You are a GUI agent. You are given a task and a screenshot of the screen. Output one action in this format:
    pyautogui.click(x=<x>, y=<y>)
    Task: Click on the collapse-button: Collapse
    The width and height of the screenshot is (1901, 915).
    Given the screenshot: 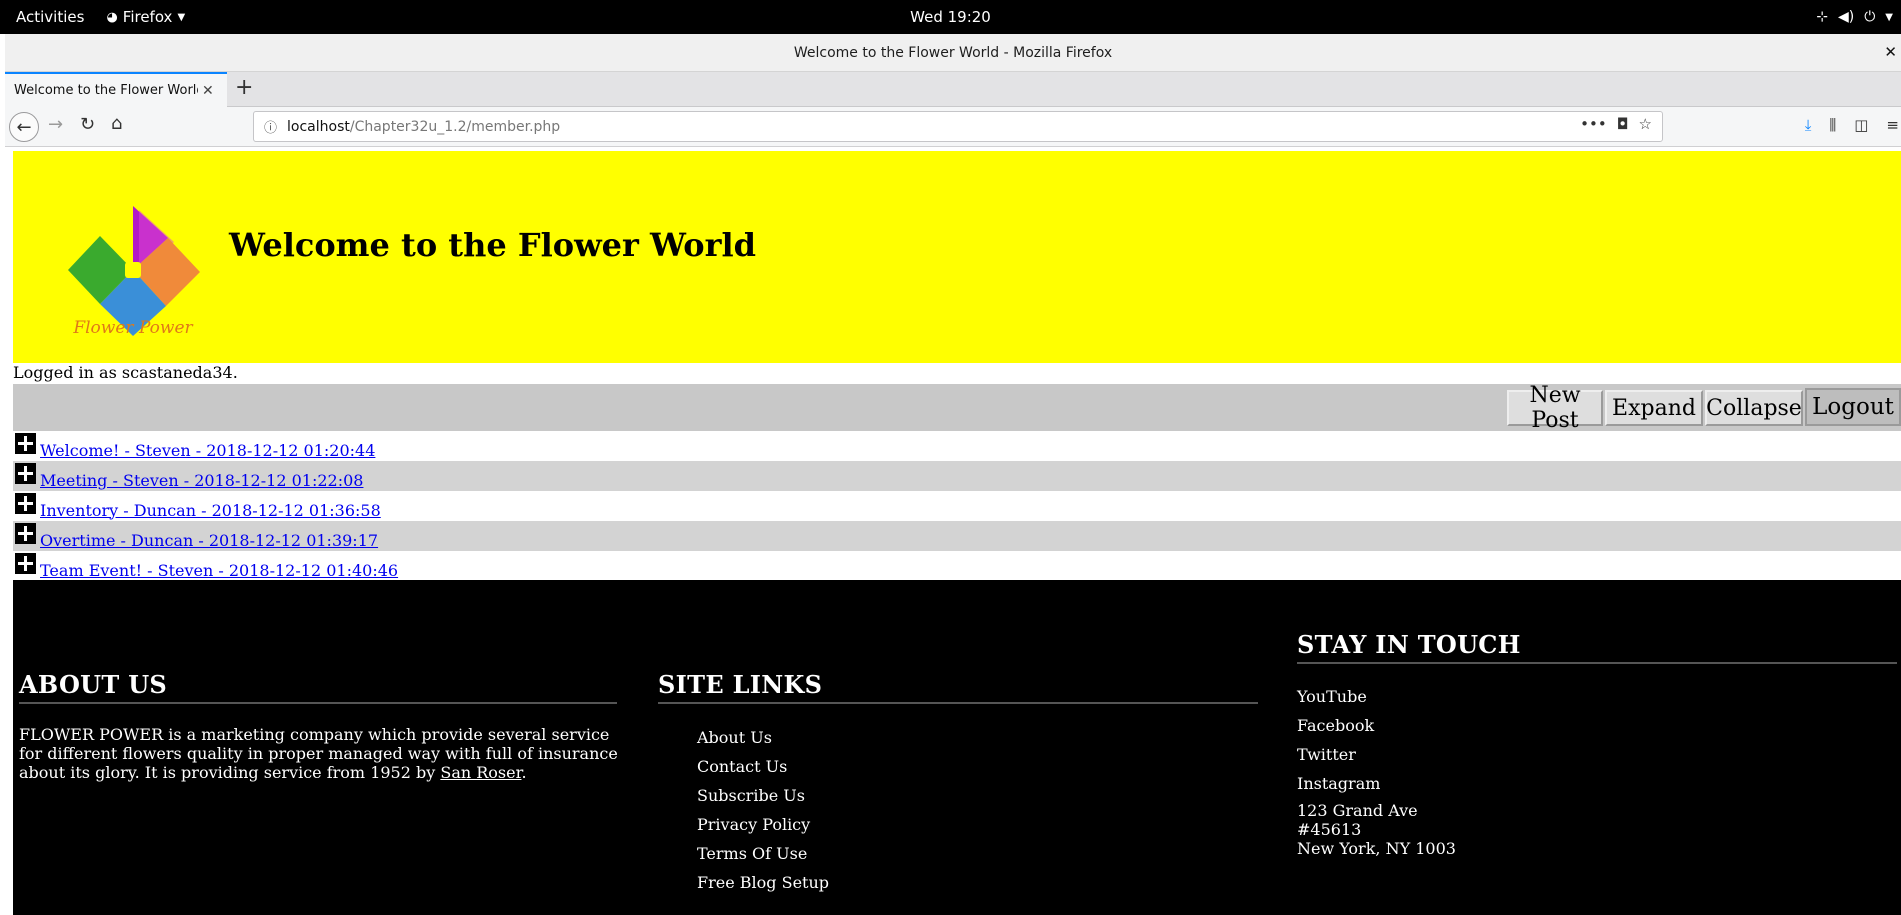 What is the action you would take?
    pyautogui.click(x=1754, y=408)
    